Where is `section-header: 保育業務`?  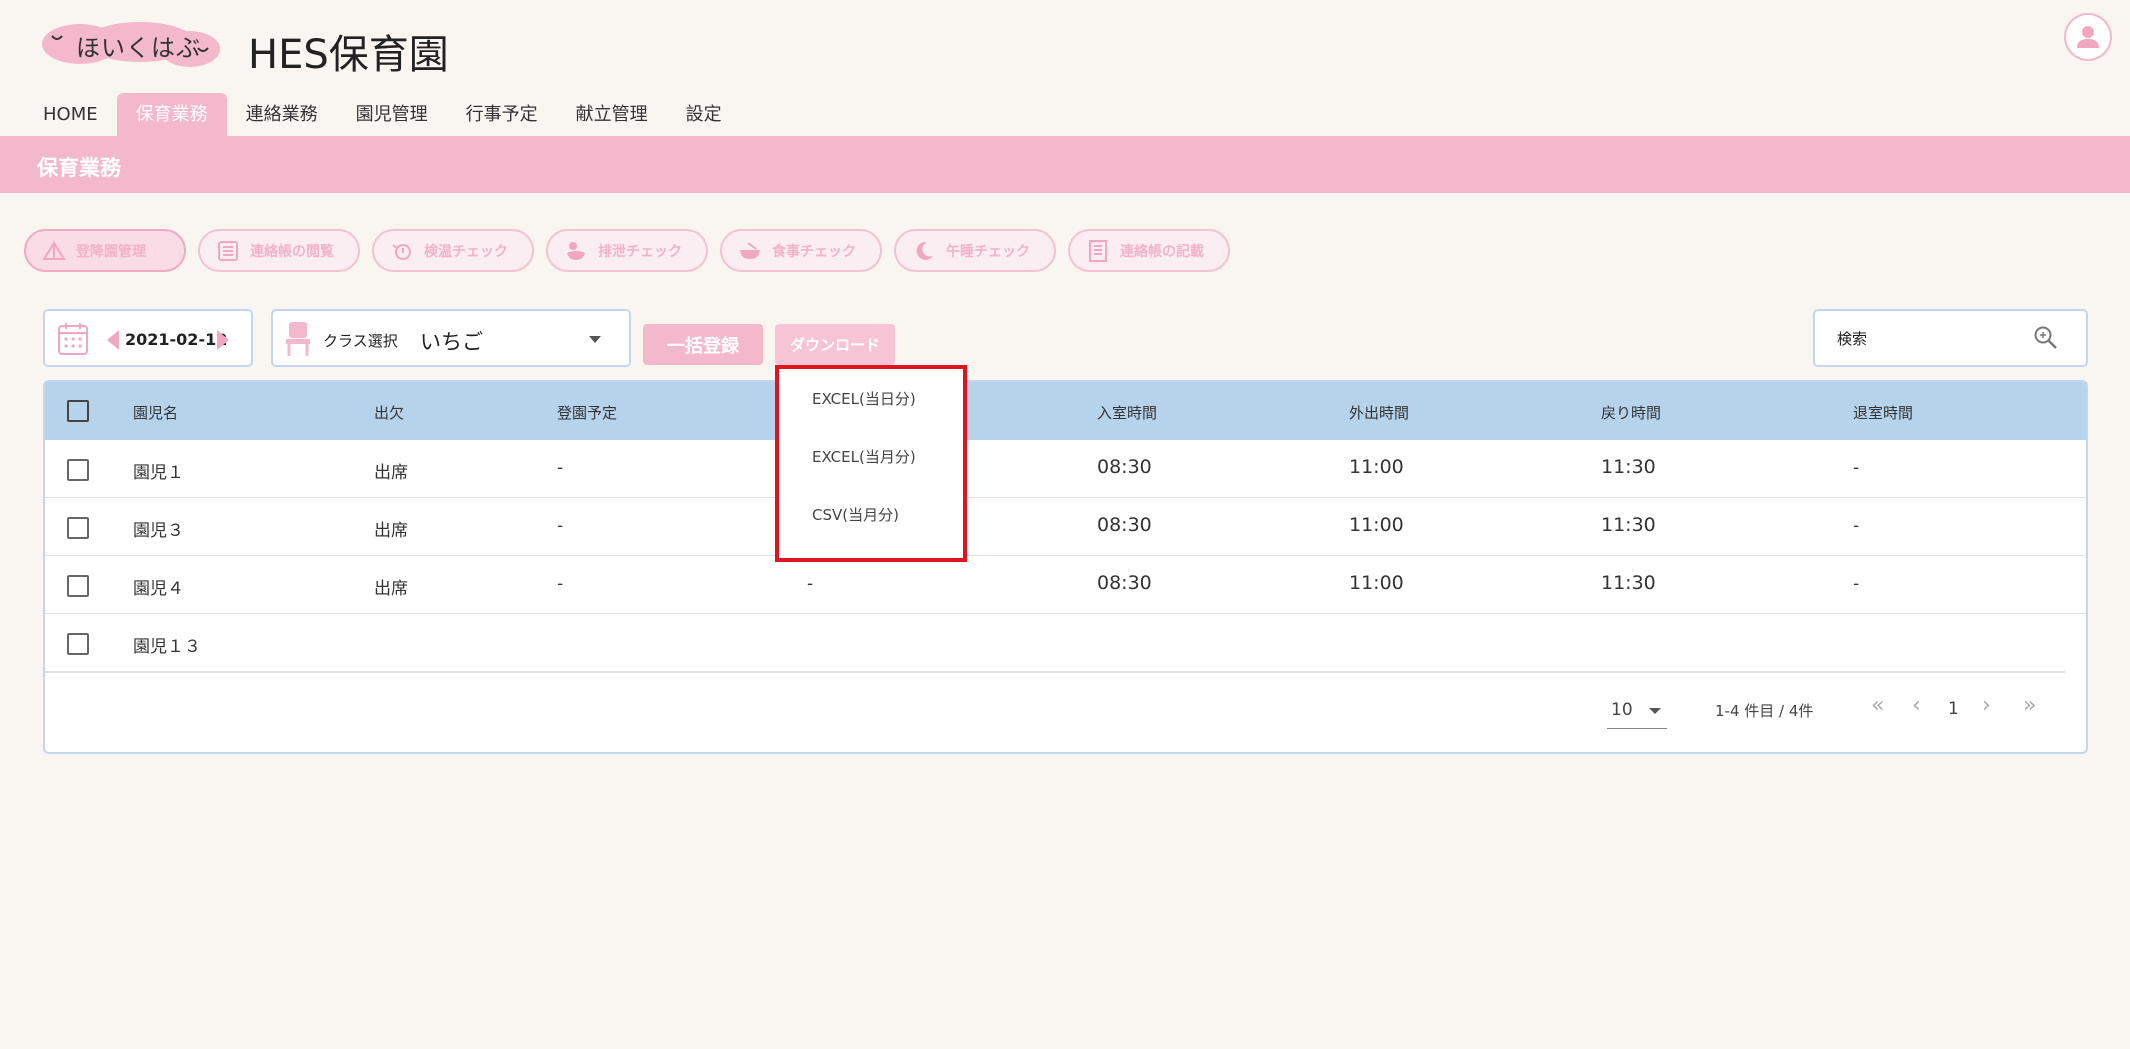 section-header: 保育業務 is located at coordinates (1065, 164).